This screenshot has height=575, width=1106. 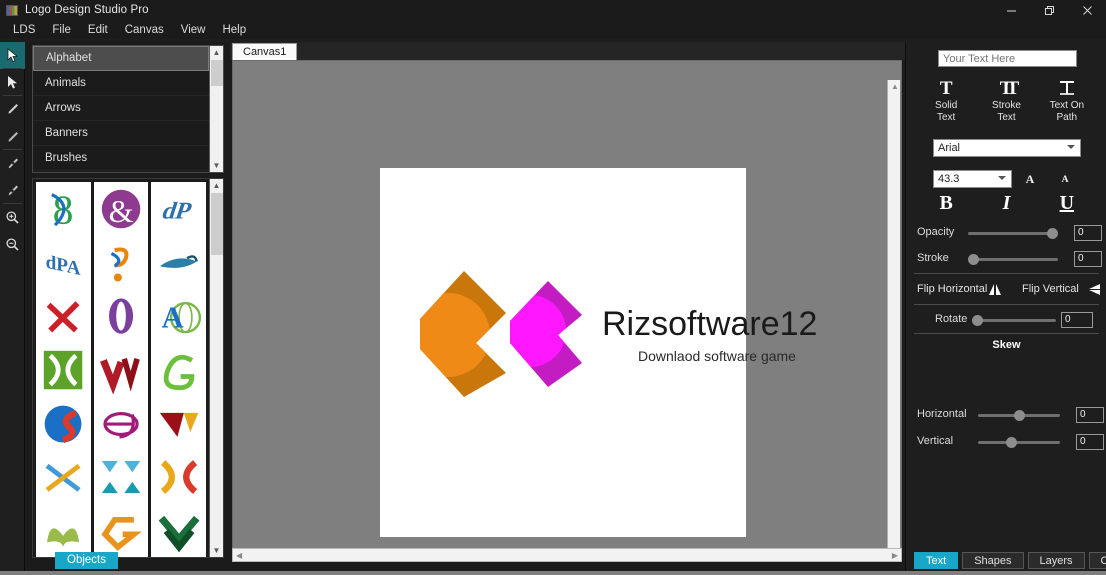 I want to click on shape-thumbnail: 8, so click(x=63, y=209).